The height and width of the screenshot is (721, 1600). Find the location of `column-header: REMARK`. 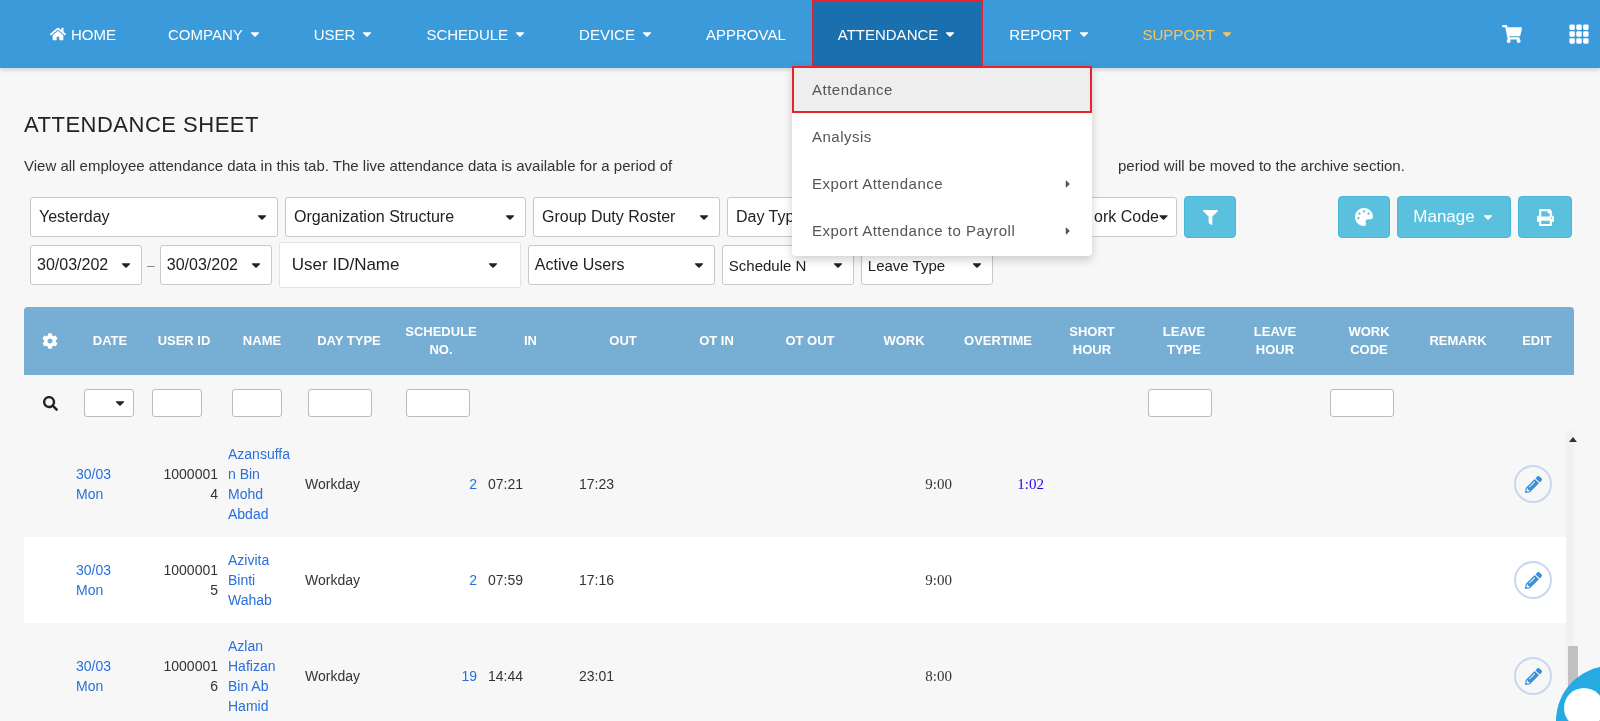

column-header: REMARK is located at coordinates (1458, 341).